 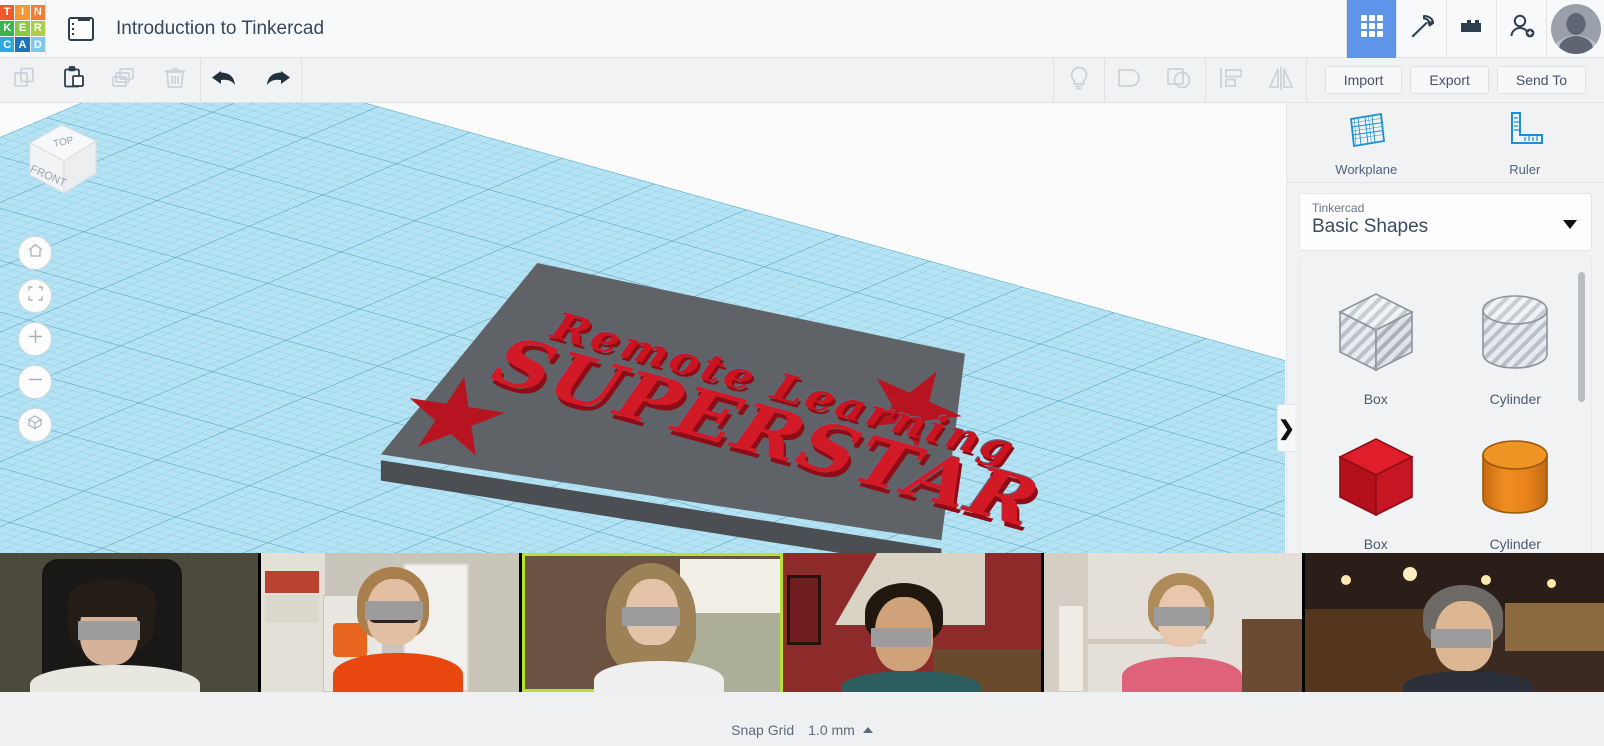 What do you see at coordinates (1525, 133) in the screenshot?
I see `ruler-icon` at bounding box center [1525, 133].